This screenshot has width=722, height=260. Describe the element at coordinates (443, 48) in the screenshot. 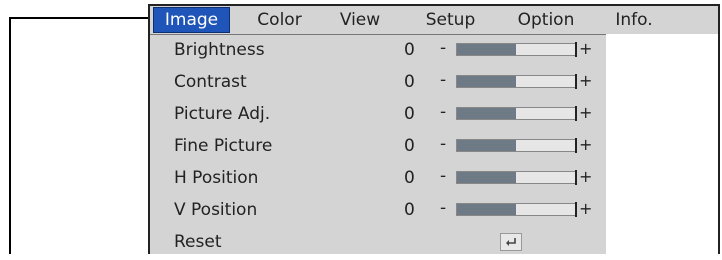

I see `brightness-decrease-icon: -` at that location.